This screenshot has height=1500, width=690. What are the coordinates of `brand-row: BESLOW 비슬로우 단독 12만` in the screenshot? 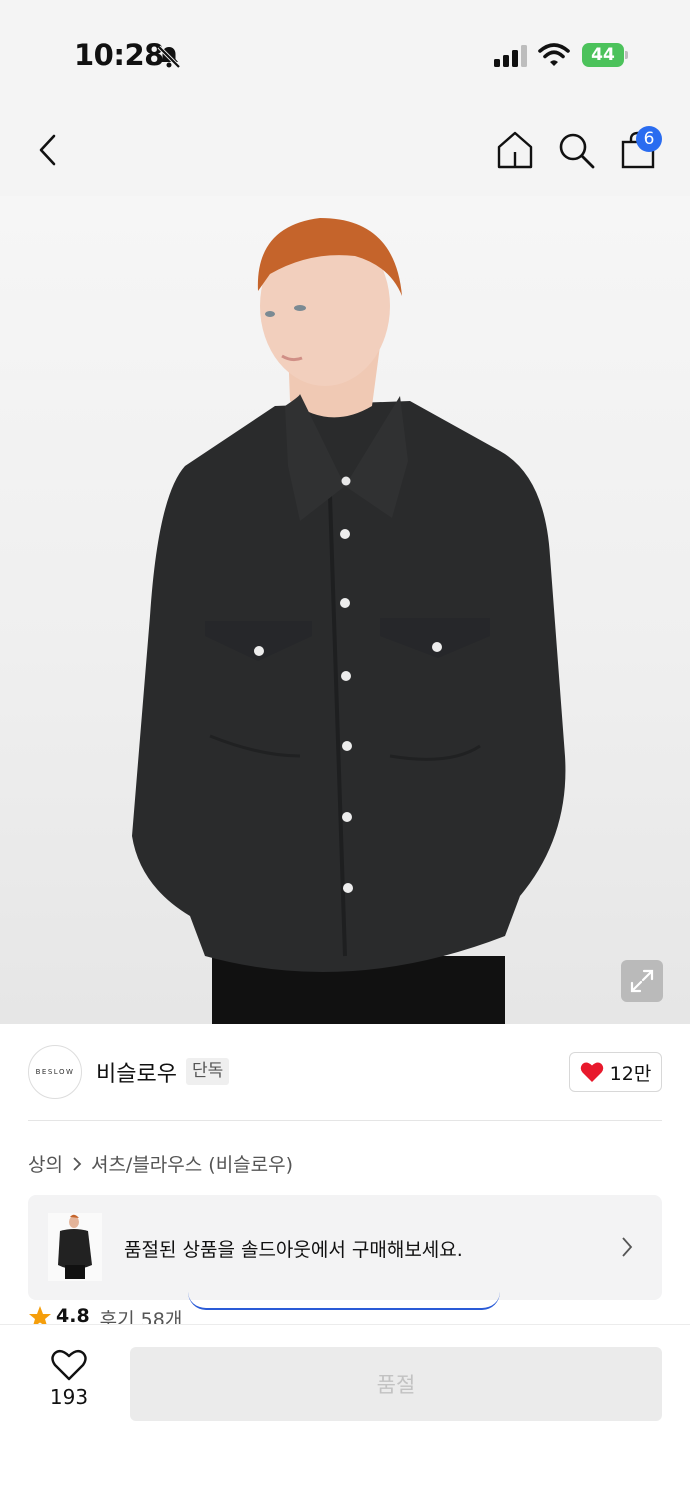 It's located at (345, 1072).